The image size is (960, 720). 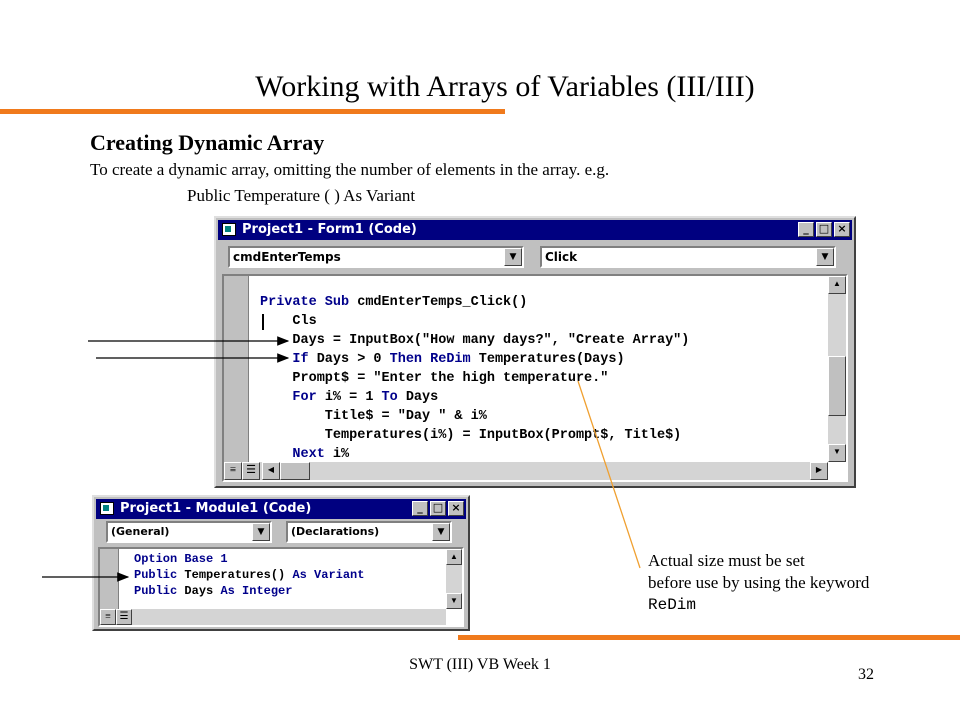 I want to click on bottom-accent-rule, so click(x=709, y=637).